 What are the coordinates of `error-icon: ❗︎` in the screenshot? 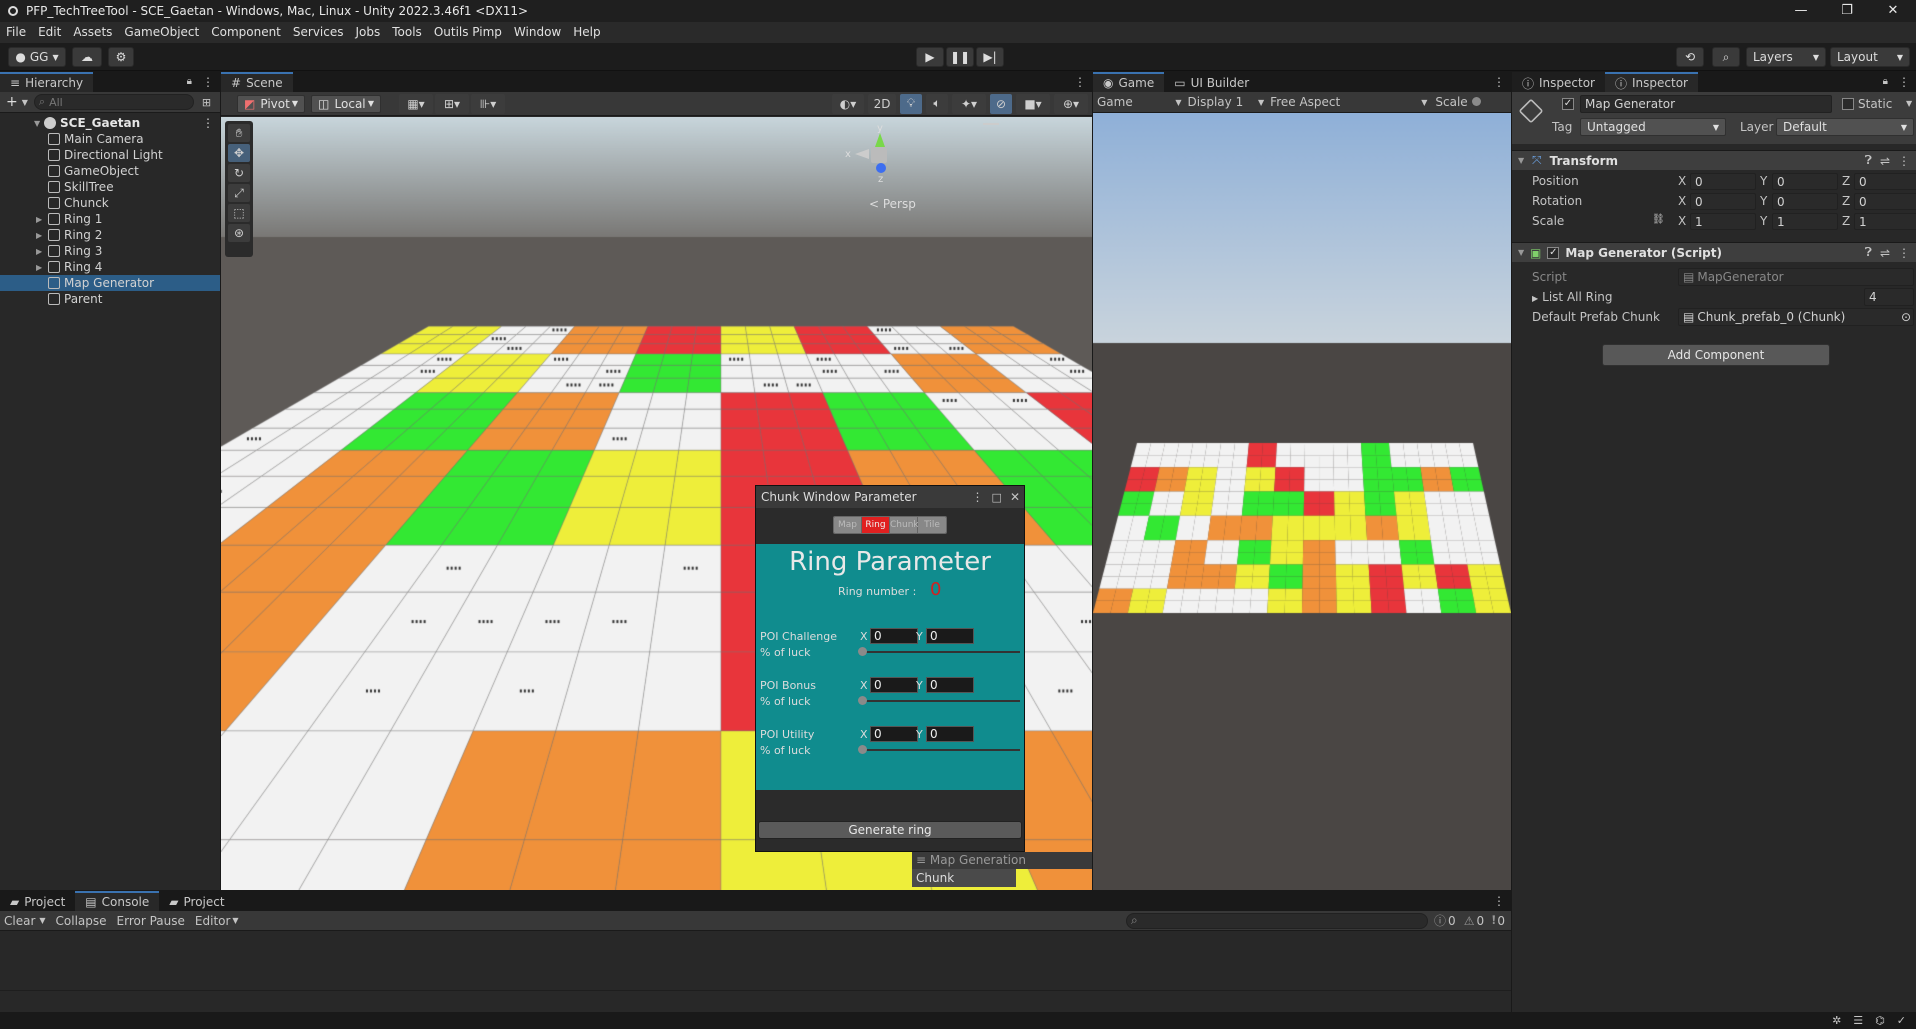 It's located at (1493, 920).